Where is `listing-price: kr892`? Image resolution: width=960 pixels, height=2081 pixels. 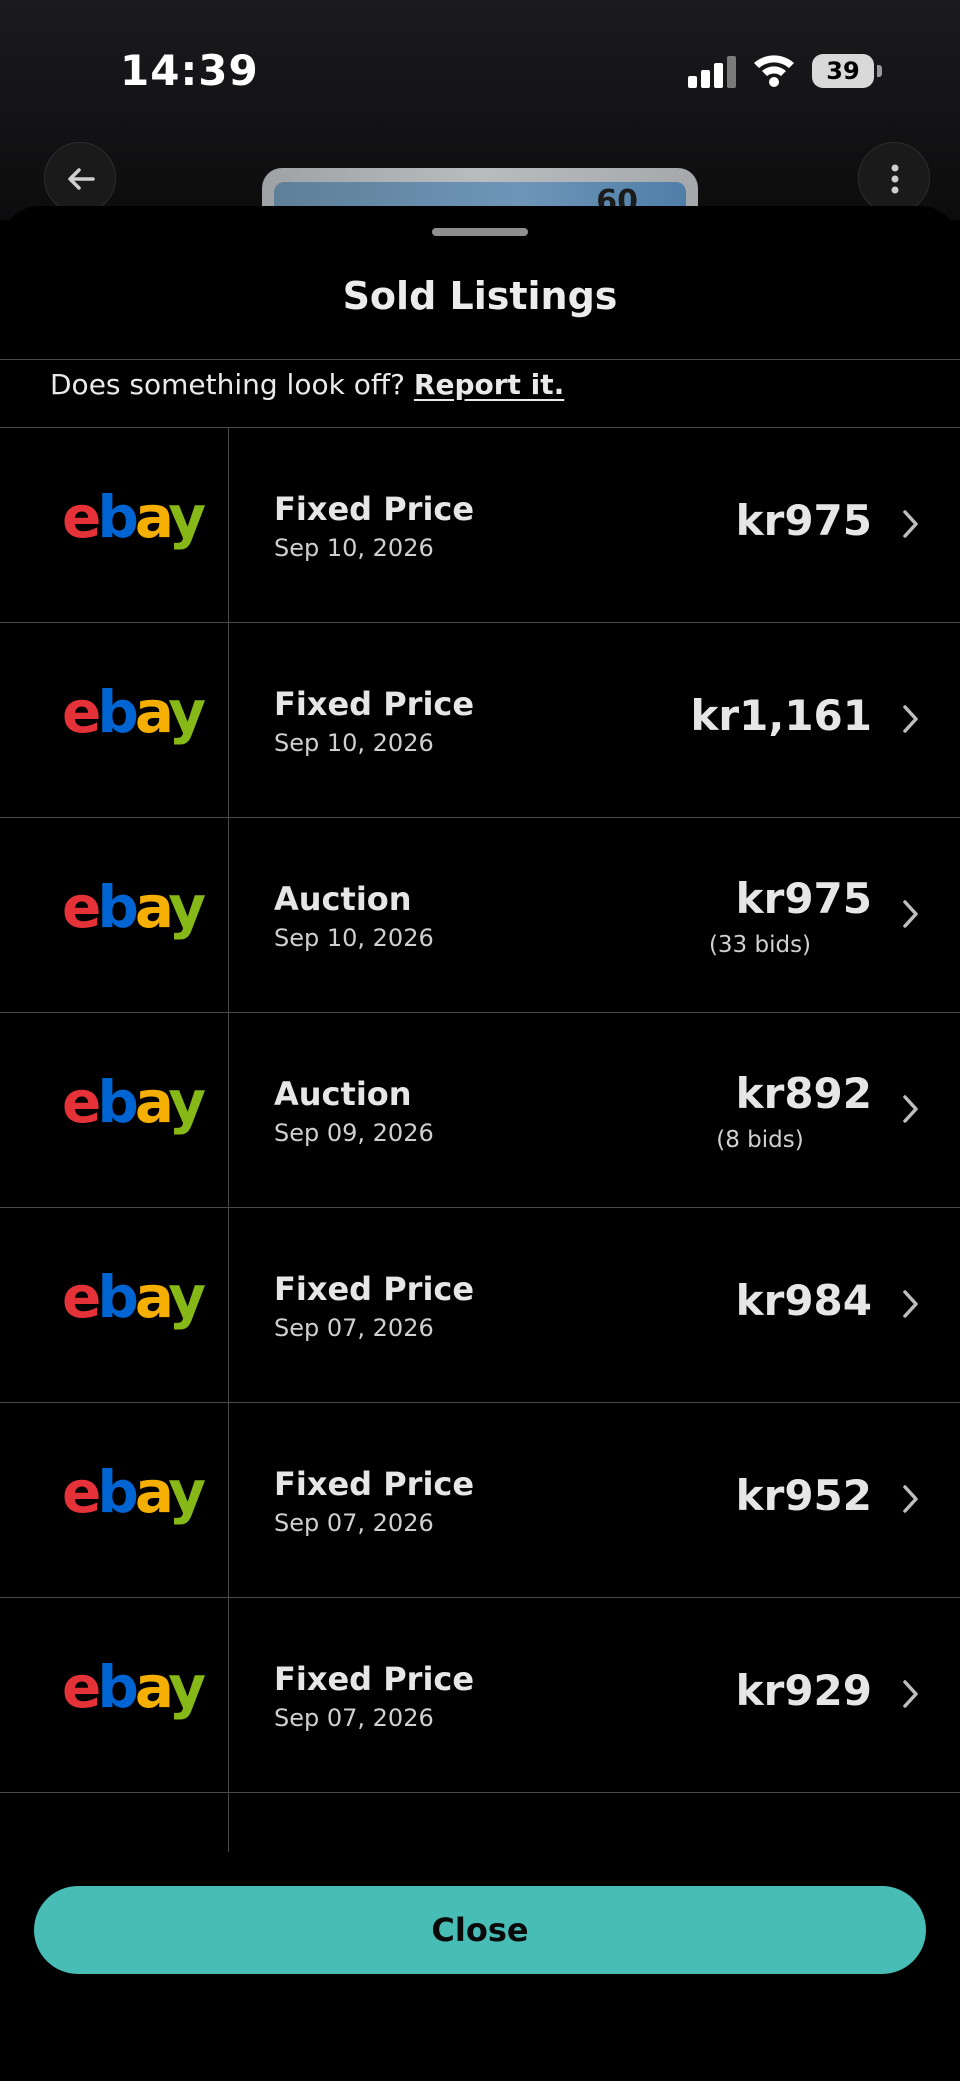 listing-price: kr892 is located at coordinates (803, 1093).